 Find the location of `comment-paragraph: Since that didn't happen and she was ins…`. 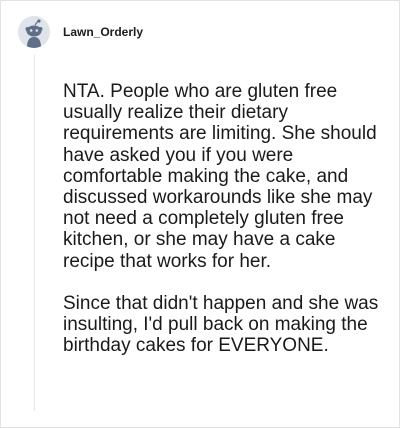

comment-paragraph: Since that didn't happen and she was ins… is located at coordinates (221, 324).